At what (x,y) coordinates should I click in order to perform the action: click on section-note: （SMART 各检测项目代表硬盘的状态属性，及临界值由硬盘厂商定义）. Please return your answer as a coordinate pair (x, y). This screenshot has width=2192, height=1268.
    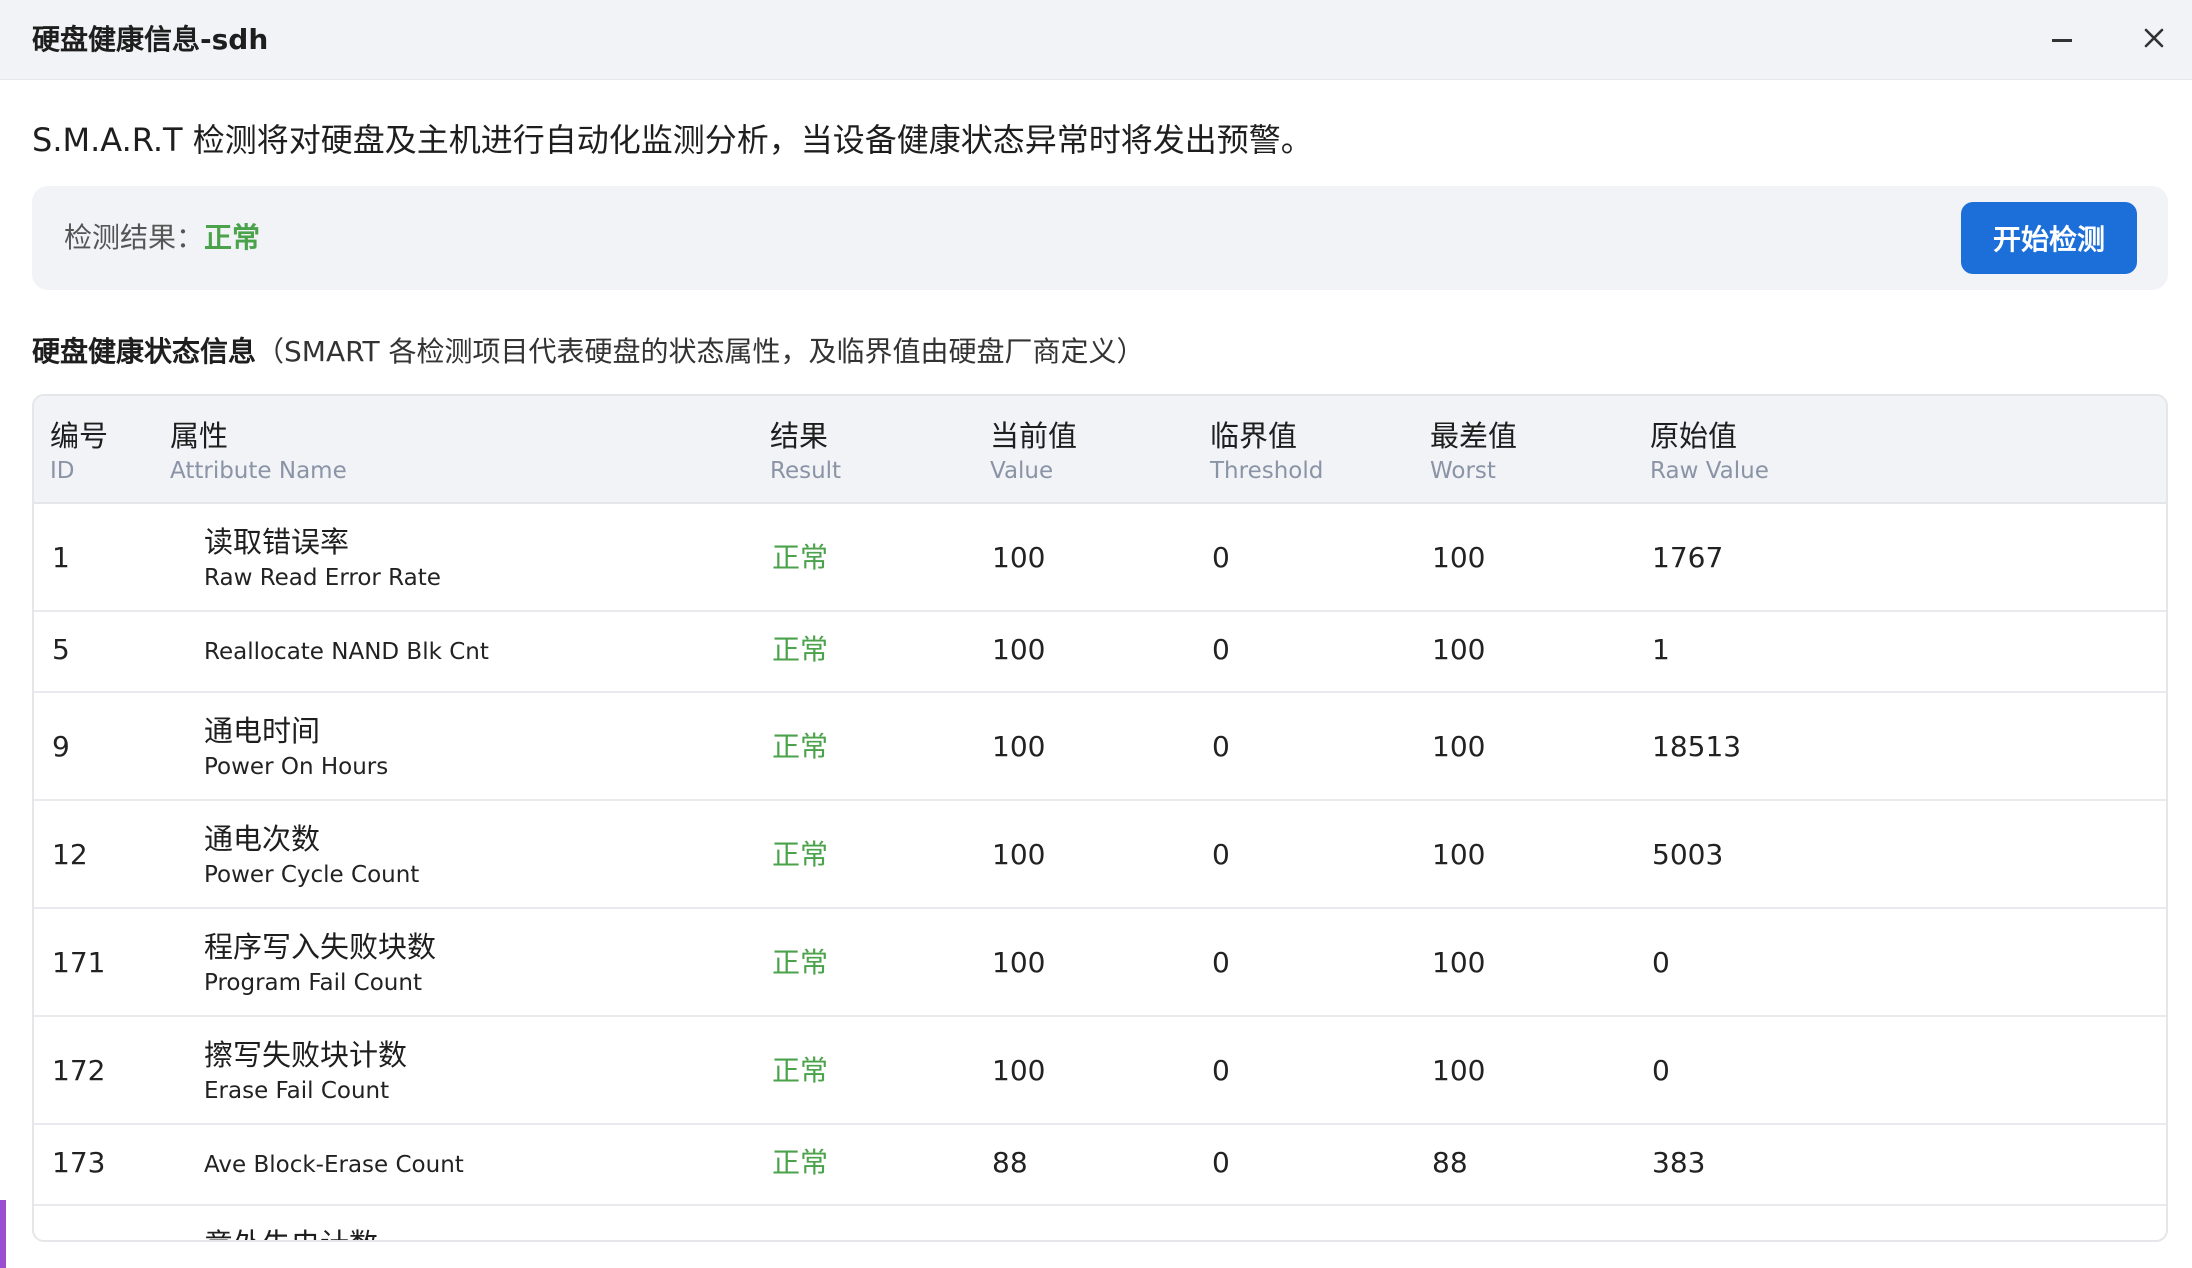
    Looking at the image, I should click on (700, 351).